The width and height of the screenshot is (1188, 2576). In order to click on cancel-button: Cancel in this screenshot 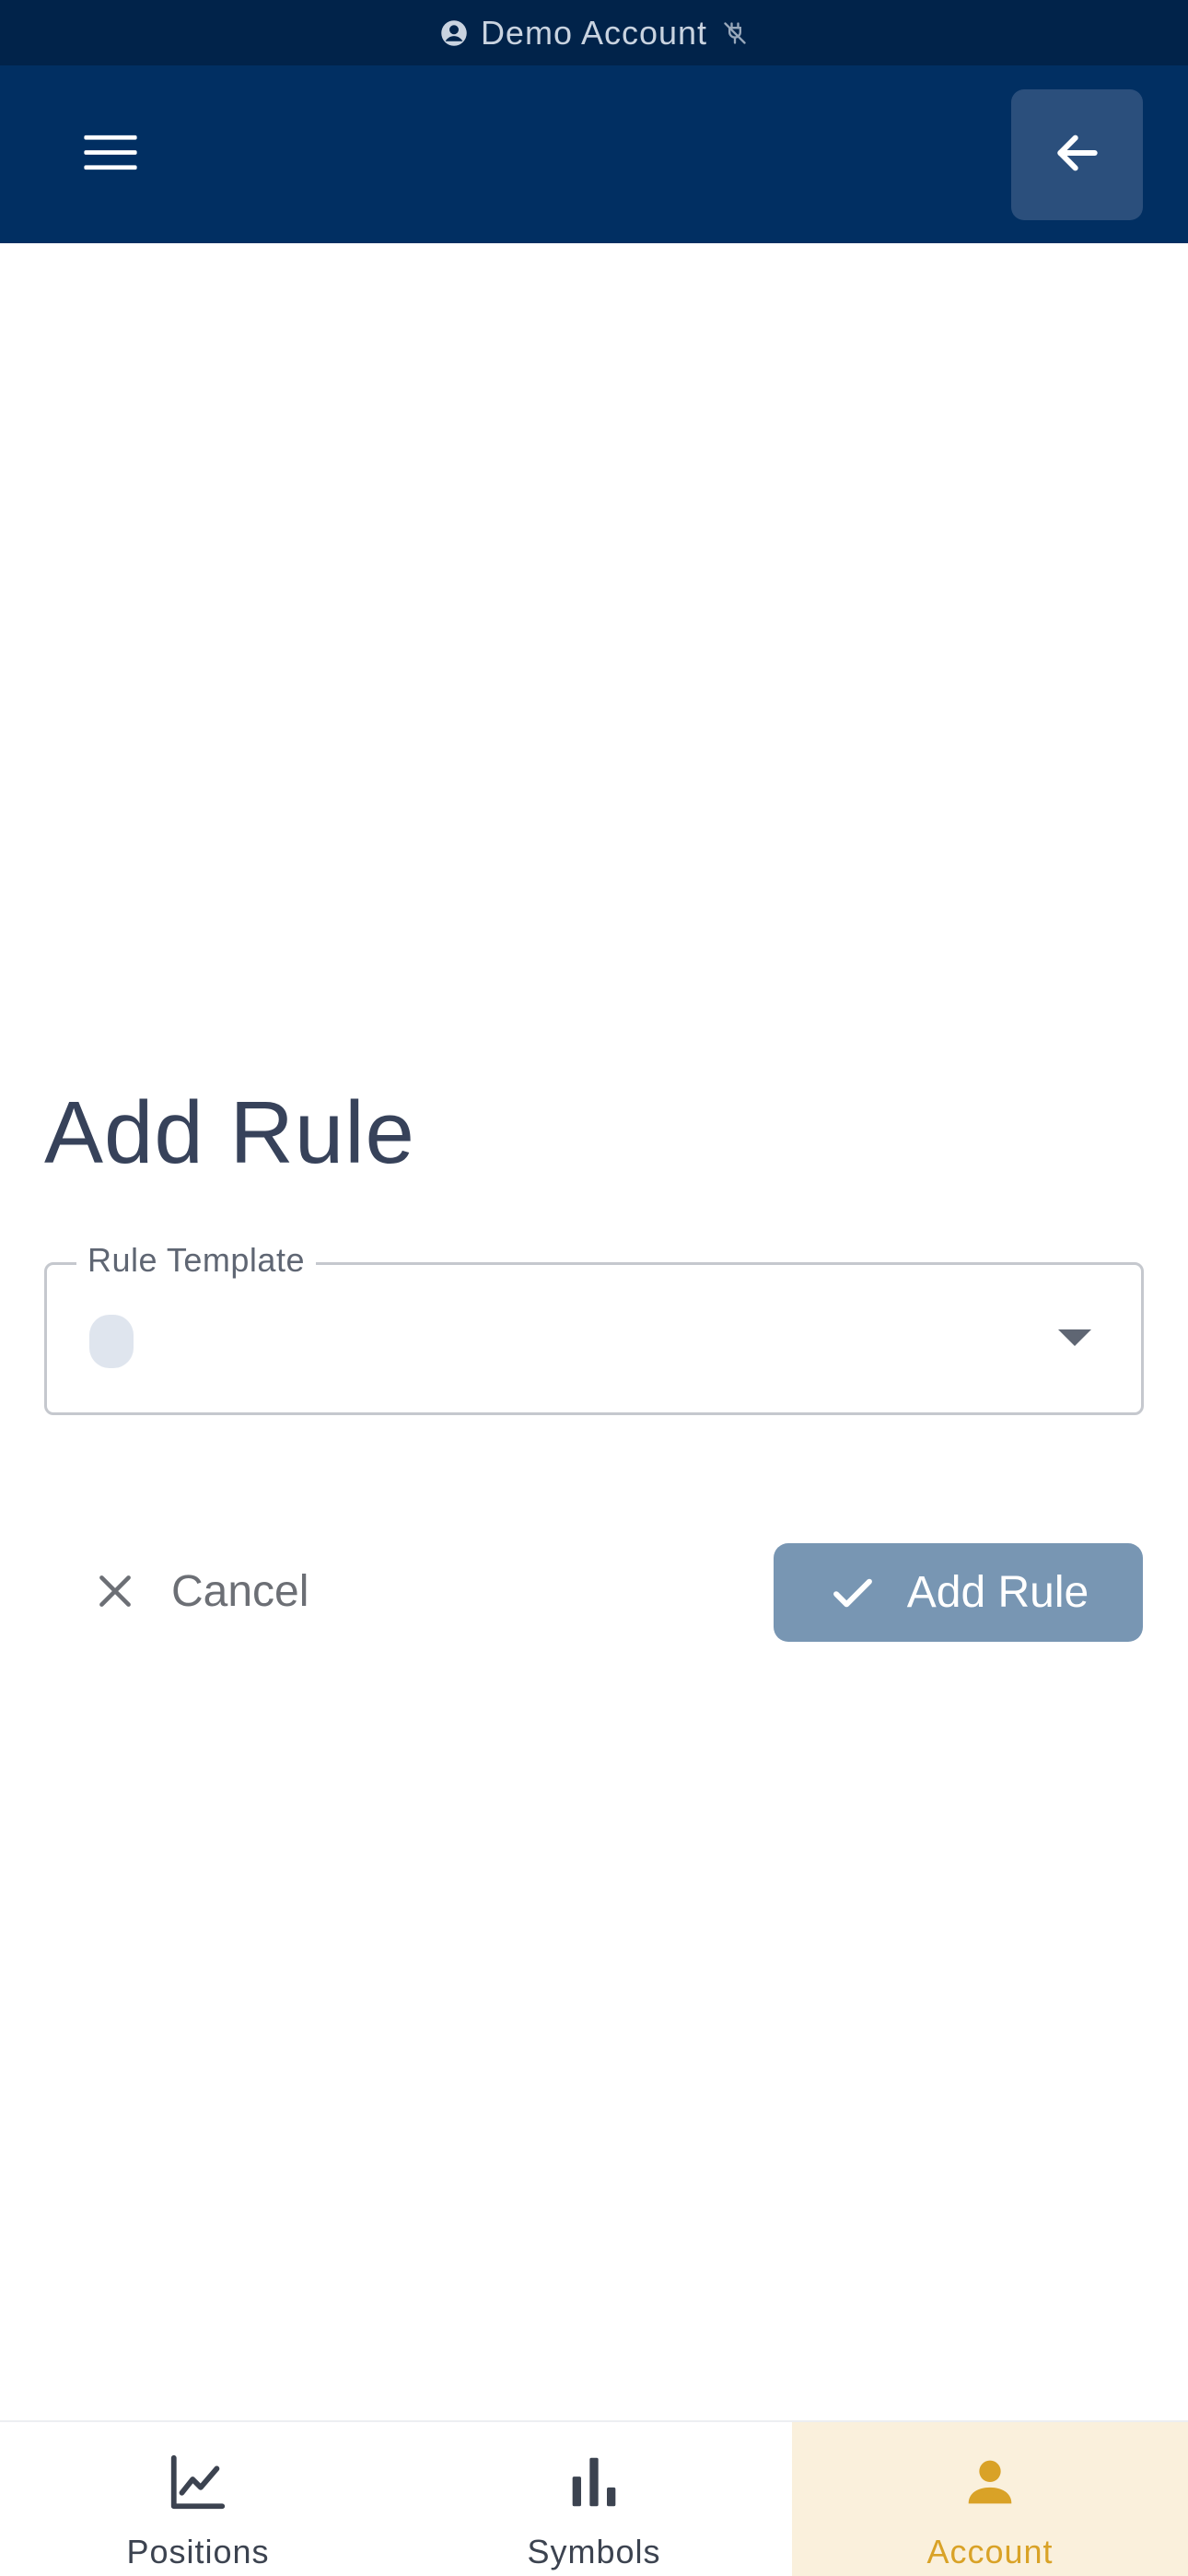, I will do `click(216, 1591)`.